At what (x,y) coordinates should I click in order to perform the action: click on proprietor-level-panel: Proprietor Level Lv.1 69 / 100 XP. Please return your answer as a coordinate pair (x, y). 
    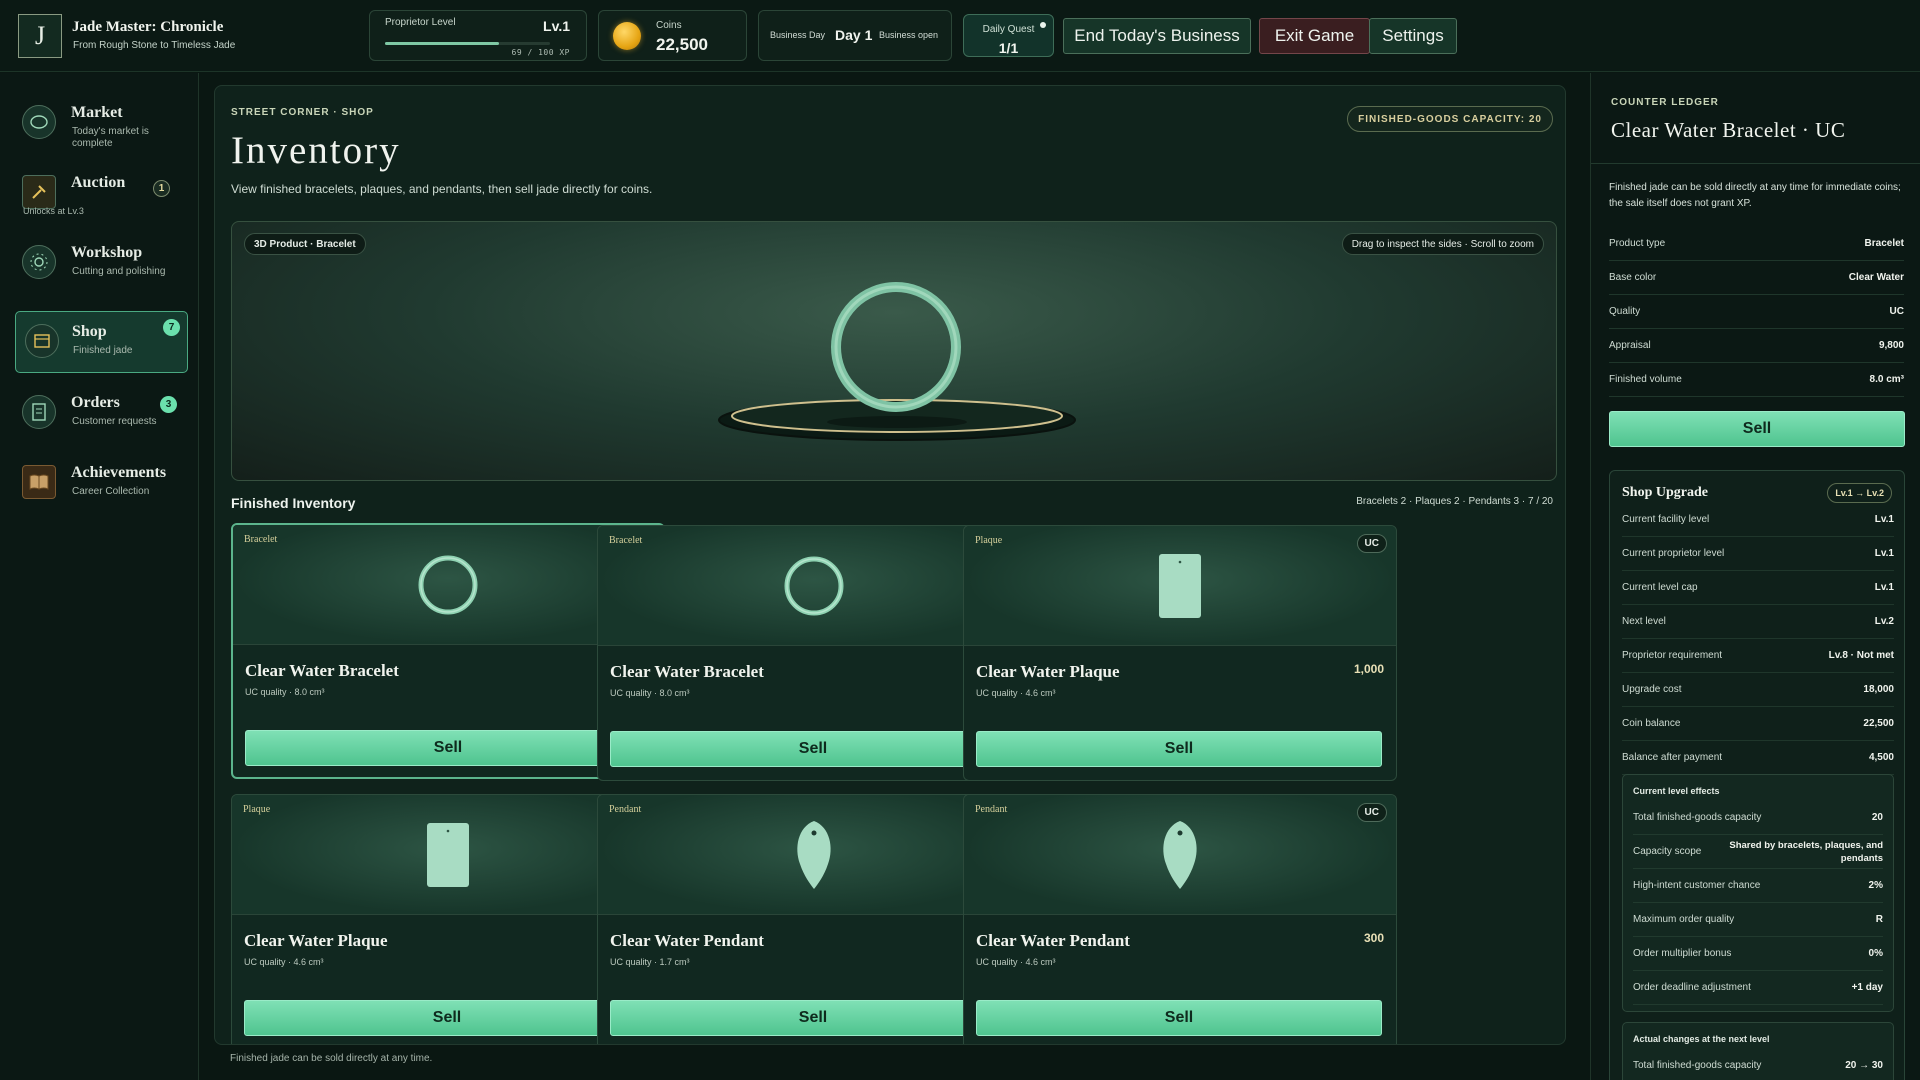
    Looking at the image, I should click on (478, 35).